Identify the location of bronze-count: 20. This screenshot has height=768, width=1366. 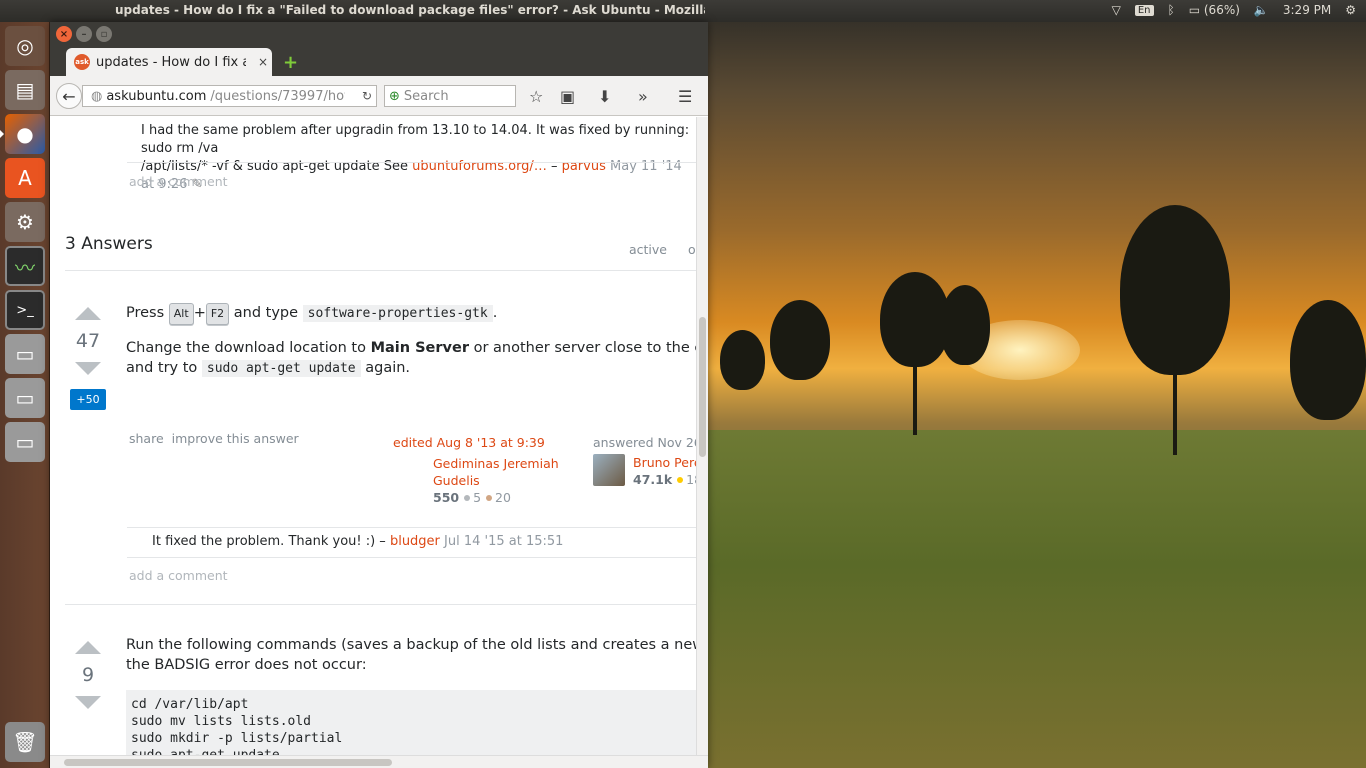
(503, 497).